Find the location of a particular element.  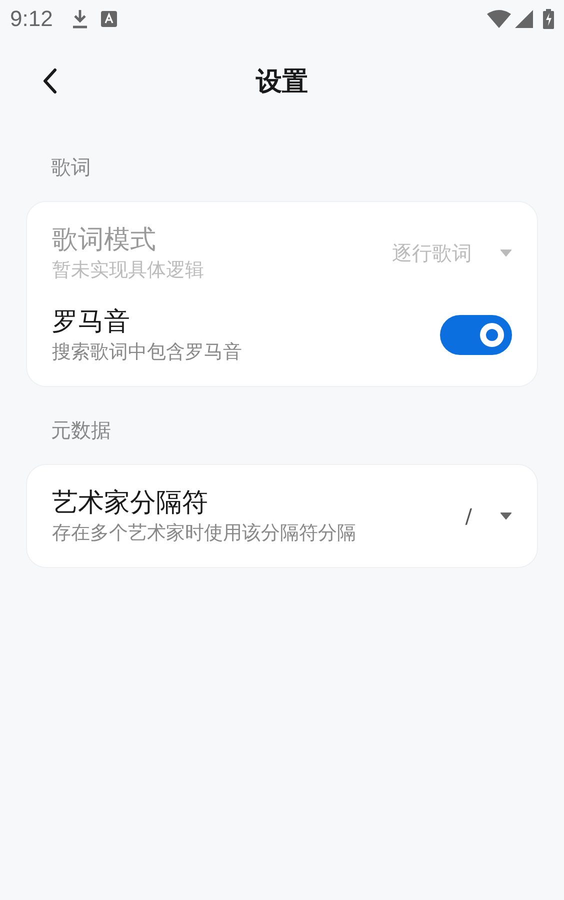

value-dropdown: / is located at coordinates (488, 516).